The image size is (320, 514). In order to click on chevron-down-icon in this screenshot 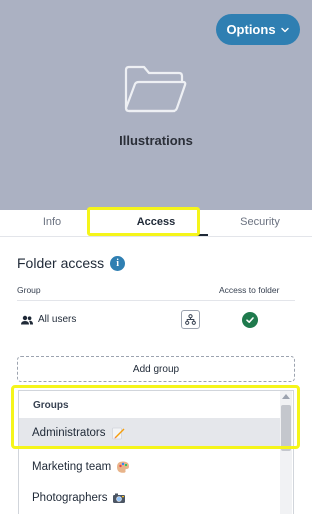, I will do `click(284, 29)`.